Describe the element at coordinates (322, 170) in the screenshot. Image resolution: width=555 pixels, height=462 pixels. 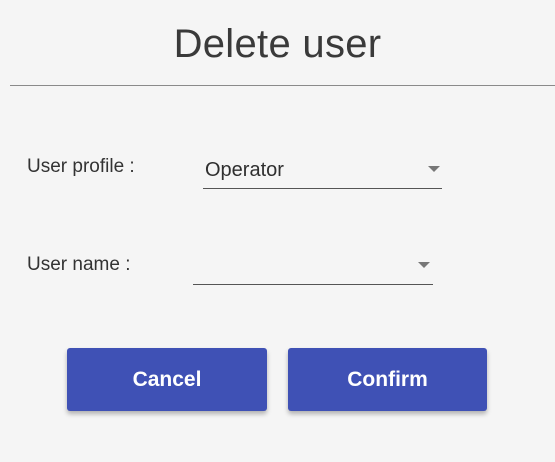
I see `user-profile-select: Operator` at that location.